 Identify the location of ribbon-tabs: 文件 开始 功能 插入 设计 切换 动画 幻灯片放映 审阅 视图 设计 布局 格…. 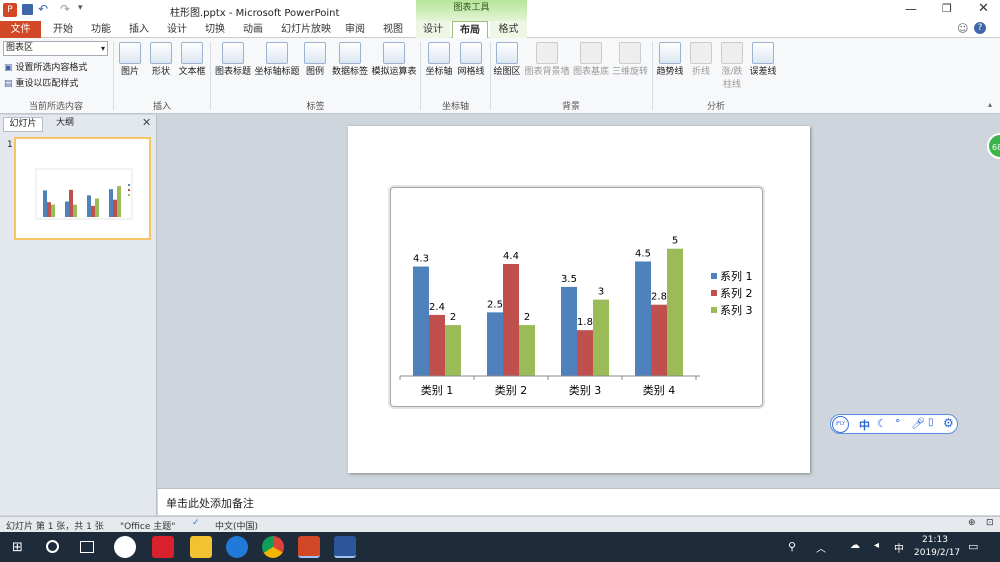
(500, 29).